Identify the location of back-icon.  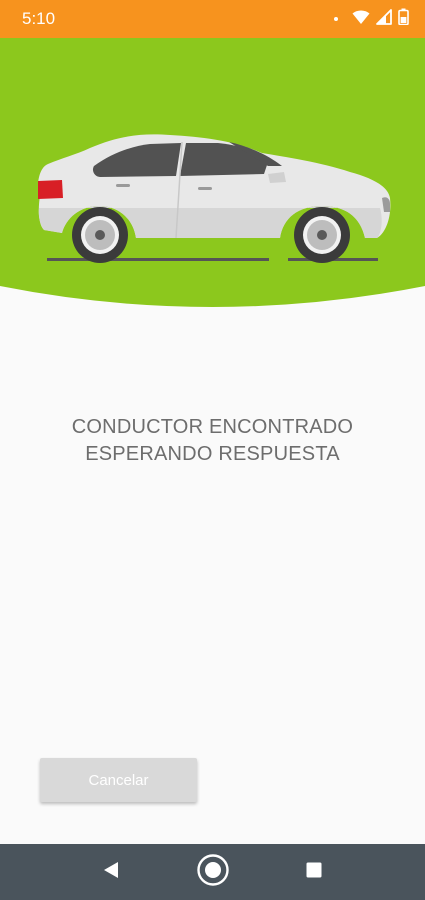
(111, 872).